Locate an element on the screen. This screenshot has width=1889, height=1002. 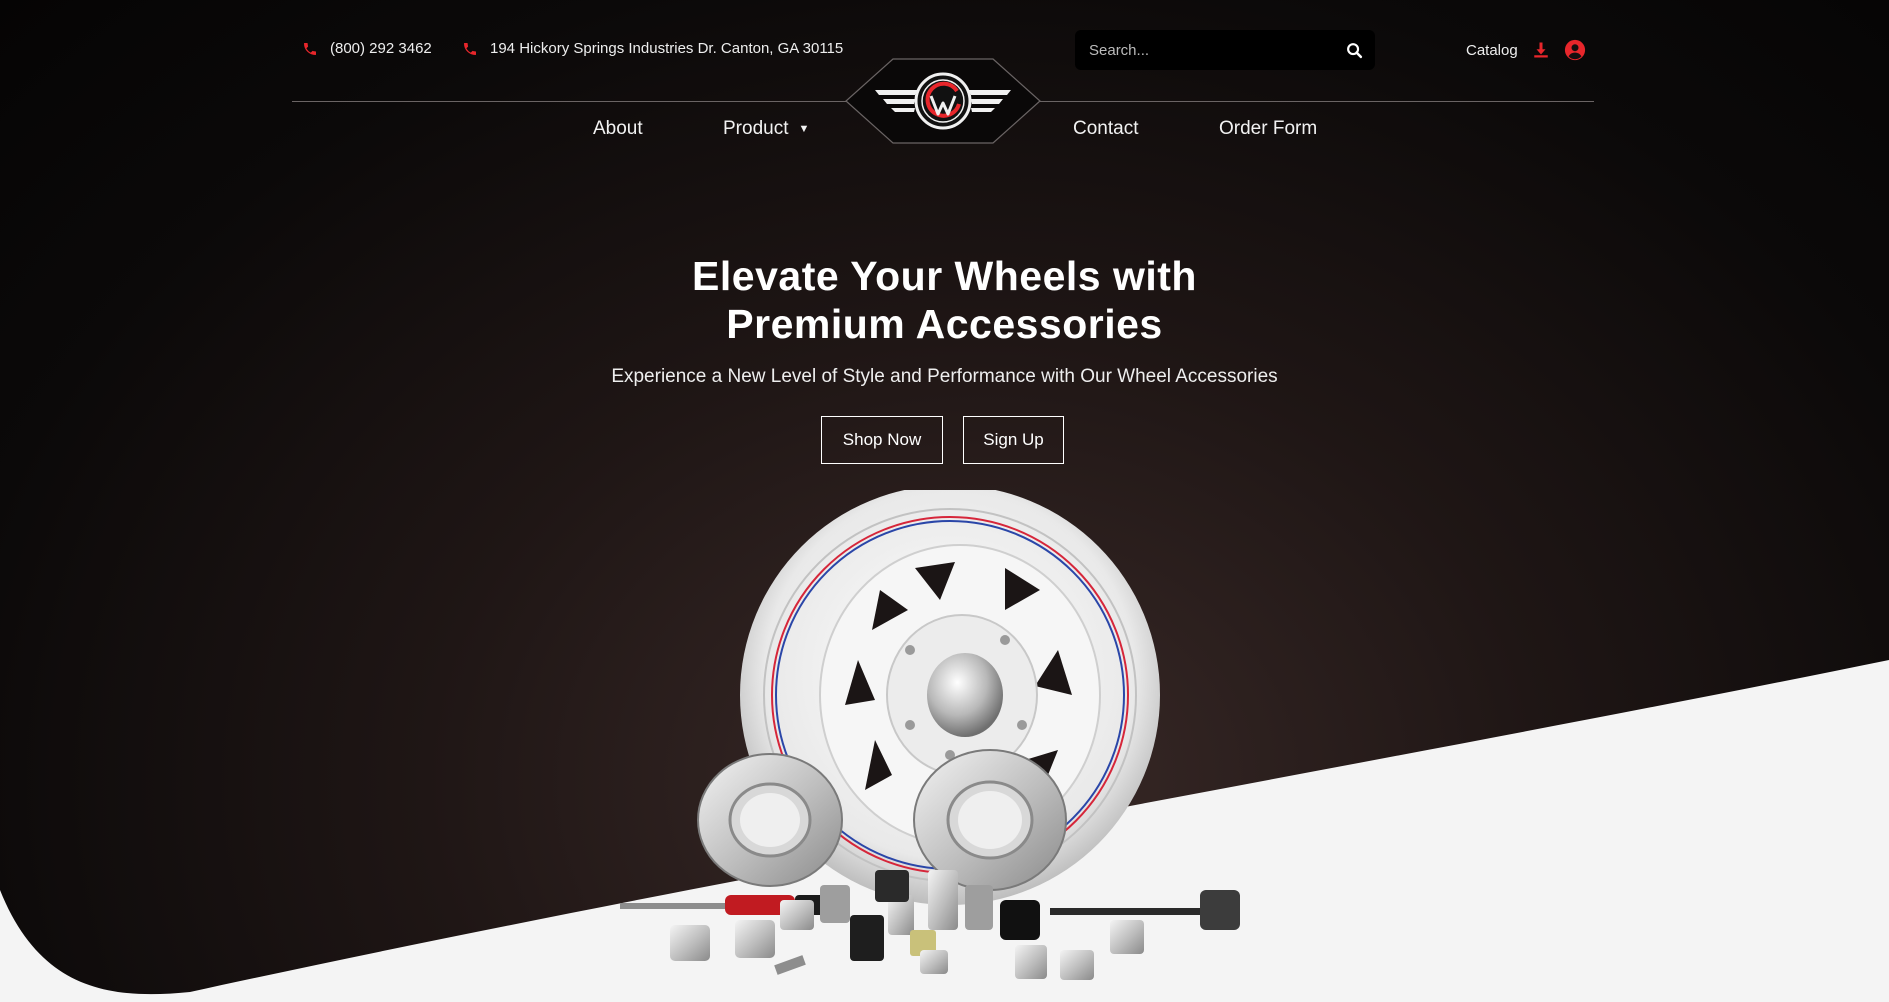
sign-up-button: Sign Up is located at coordinates (1013, 440).